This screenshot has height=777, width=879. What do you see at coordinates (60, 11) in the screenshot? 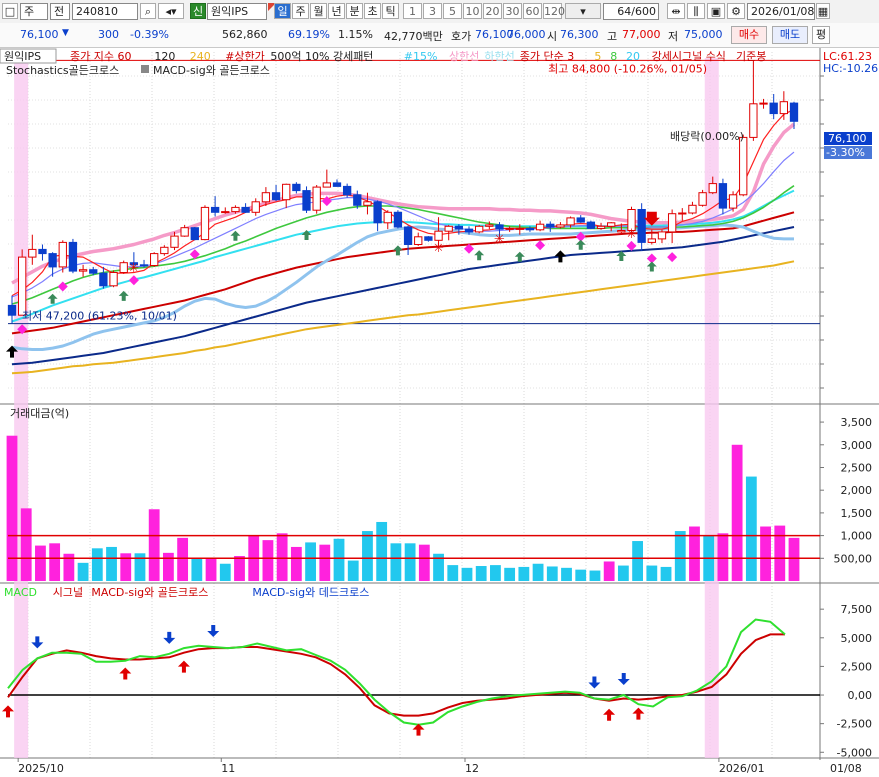
I see `market-select: 전` at bounding box center [60, 11].